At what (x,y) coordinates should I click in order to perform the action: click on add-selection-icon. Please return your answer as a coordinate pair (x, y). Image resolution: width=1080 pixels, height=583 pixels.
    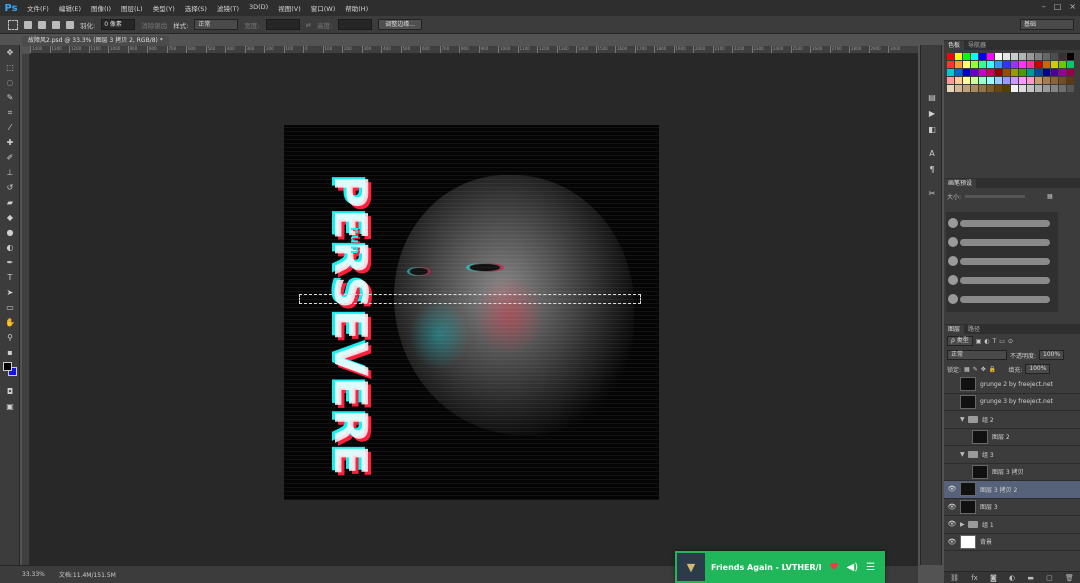
    Looking at the image, I should click on (42, 24).